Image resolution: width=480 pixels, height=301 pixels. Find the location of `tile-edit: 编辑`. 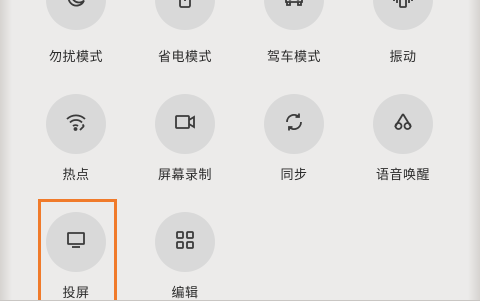

tile-edit: 编辑 is located at coordinates (185, 251).